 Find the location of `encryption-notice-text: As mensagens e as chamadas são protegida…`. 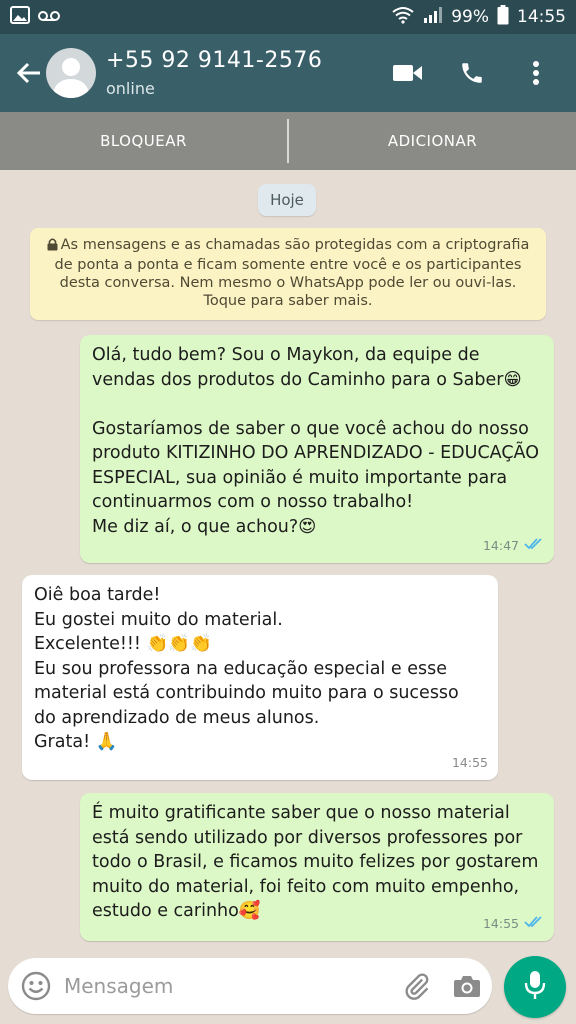

encryption-notice-text: As mensagens e as chamadas são protegida… is located at coordinates (292, 273).